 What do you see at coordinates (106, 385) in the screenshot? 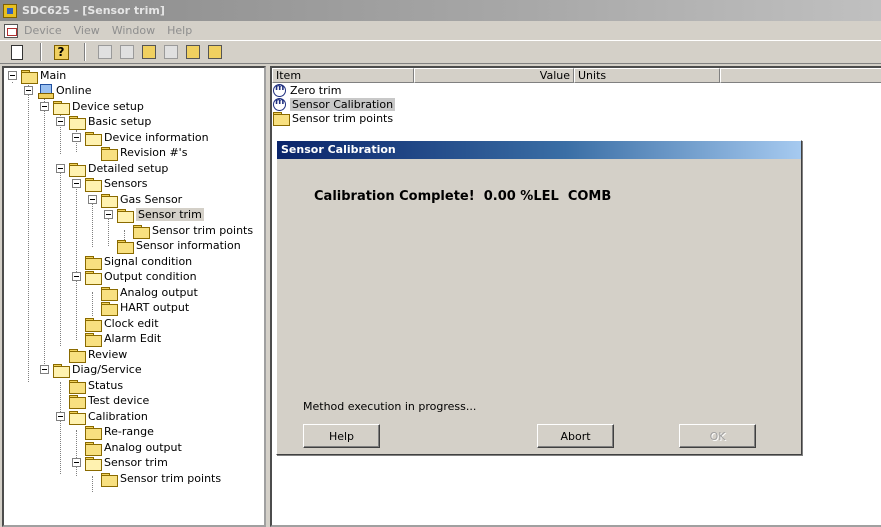
I see `tree-label: Status` at bounding box center [106, 385].